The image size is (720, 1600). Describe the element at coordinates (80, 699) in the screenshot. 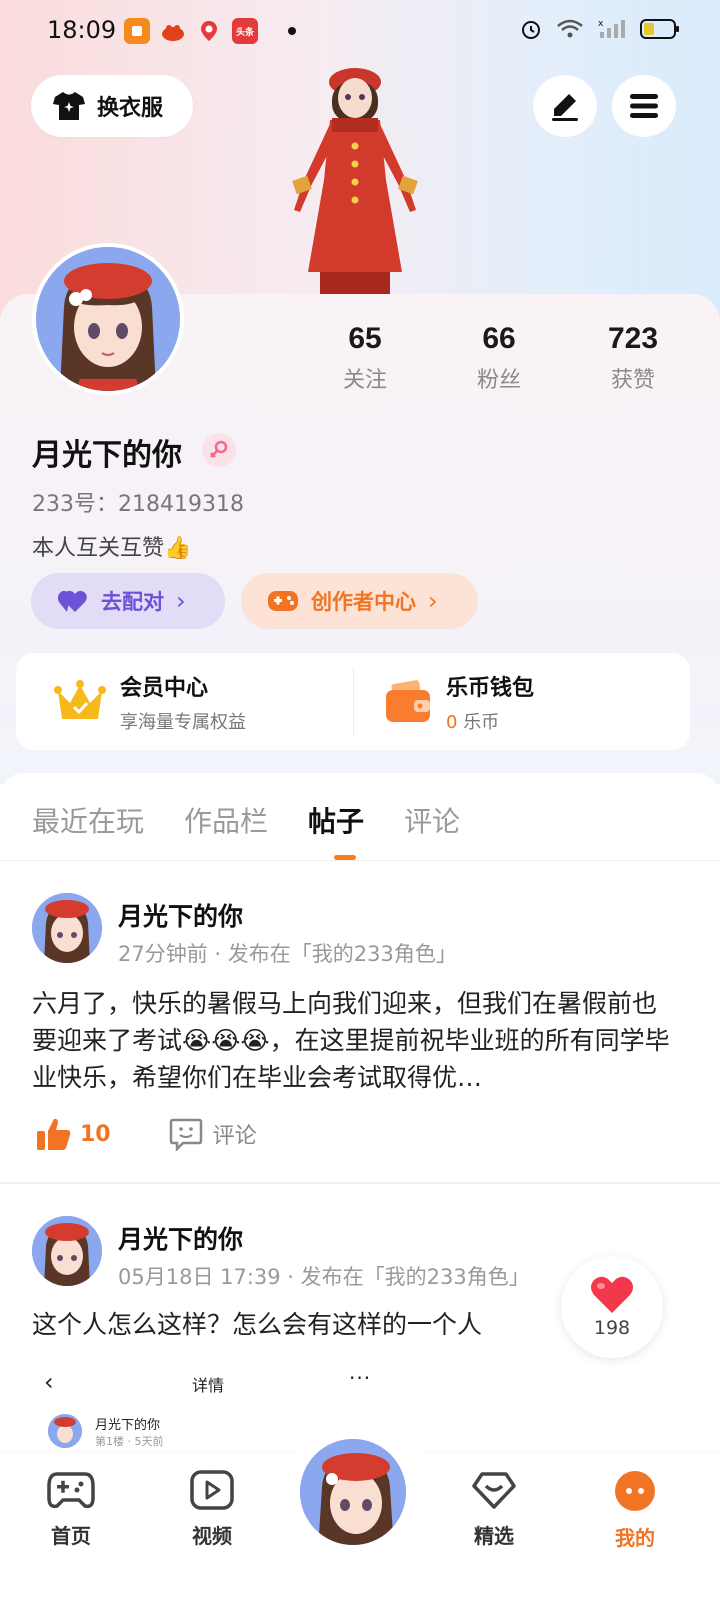

I see `crown-icon` at that location.